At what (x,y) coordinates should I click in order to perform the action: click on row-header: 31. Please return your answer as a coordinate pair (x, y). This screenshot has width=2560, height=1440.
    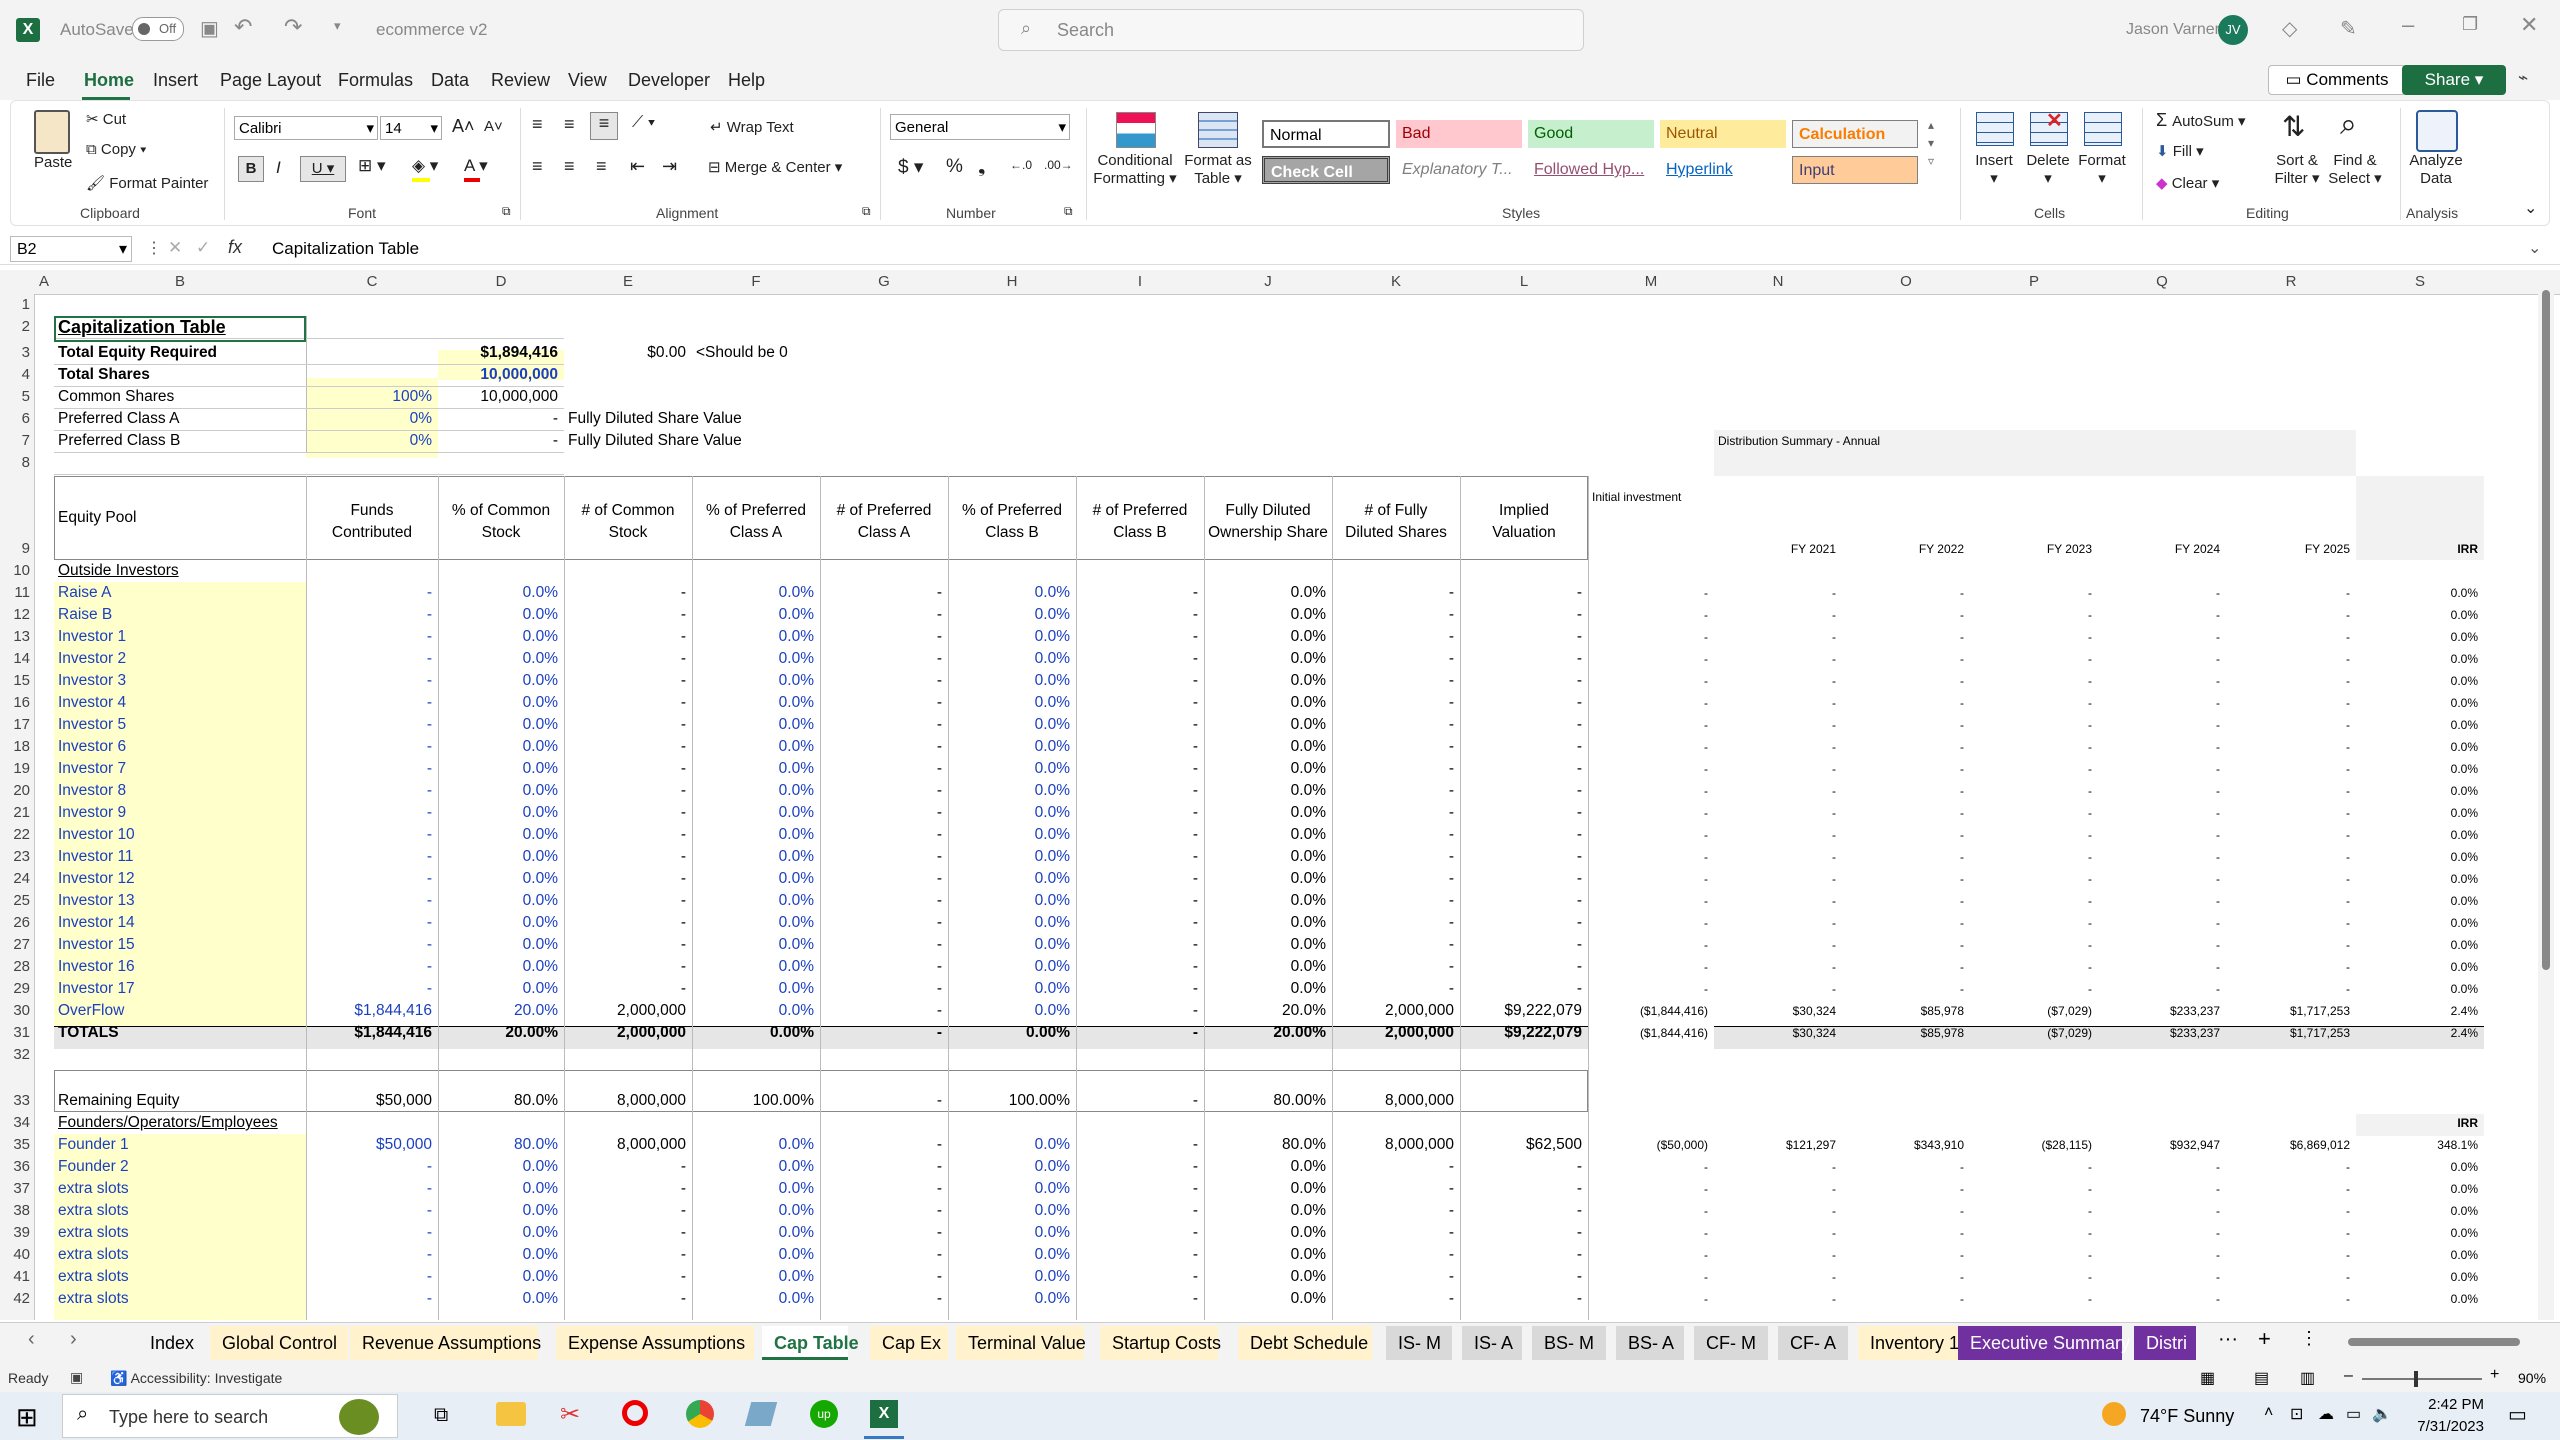
    Looking at the image, I should click on (15, 1032).